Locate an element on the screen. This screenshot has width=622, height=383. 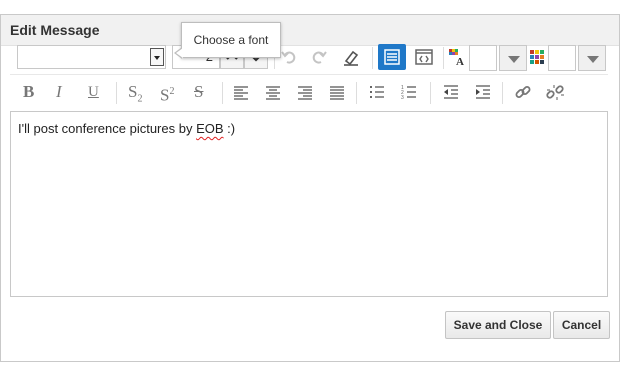
text-color-button: A is located at coordinates (457, 57).